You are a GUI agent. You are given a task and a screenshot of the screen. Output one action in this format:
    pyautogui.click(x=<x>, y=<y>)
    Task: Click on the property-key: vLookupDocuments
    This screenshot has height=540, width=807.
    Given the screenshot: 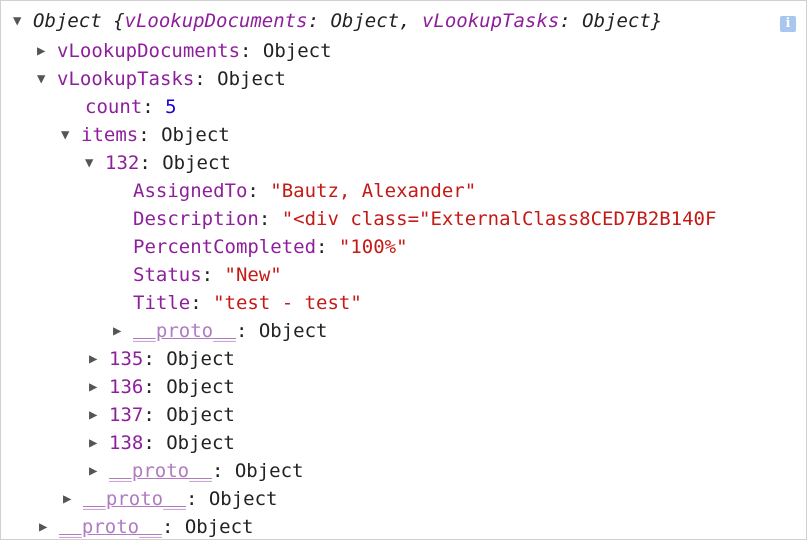 What is the action you would take?
    pyautogui.click(x=149, y=51)
    